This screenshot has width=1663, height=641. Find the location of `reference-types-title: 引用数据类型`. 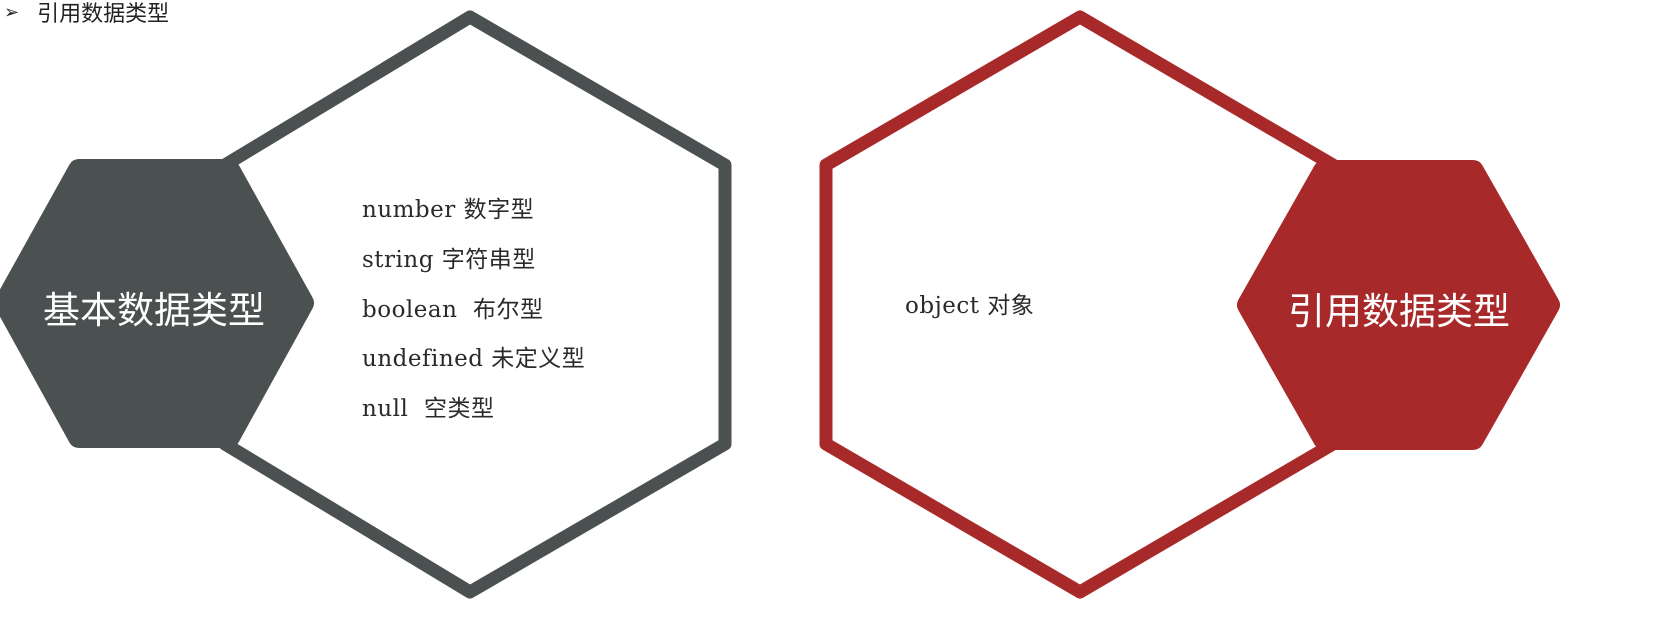

reference-types-title: 引用数据类型 is located at coordinates (1399, 311).